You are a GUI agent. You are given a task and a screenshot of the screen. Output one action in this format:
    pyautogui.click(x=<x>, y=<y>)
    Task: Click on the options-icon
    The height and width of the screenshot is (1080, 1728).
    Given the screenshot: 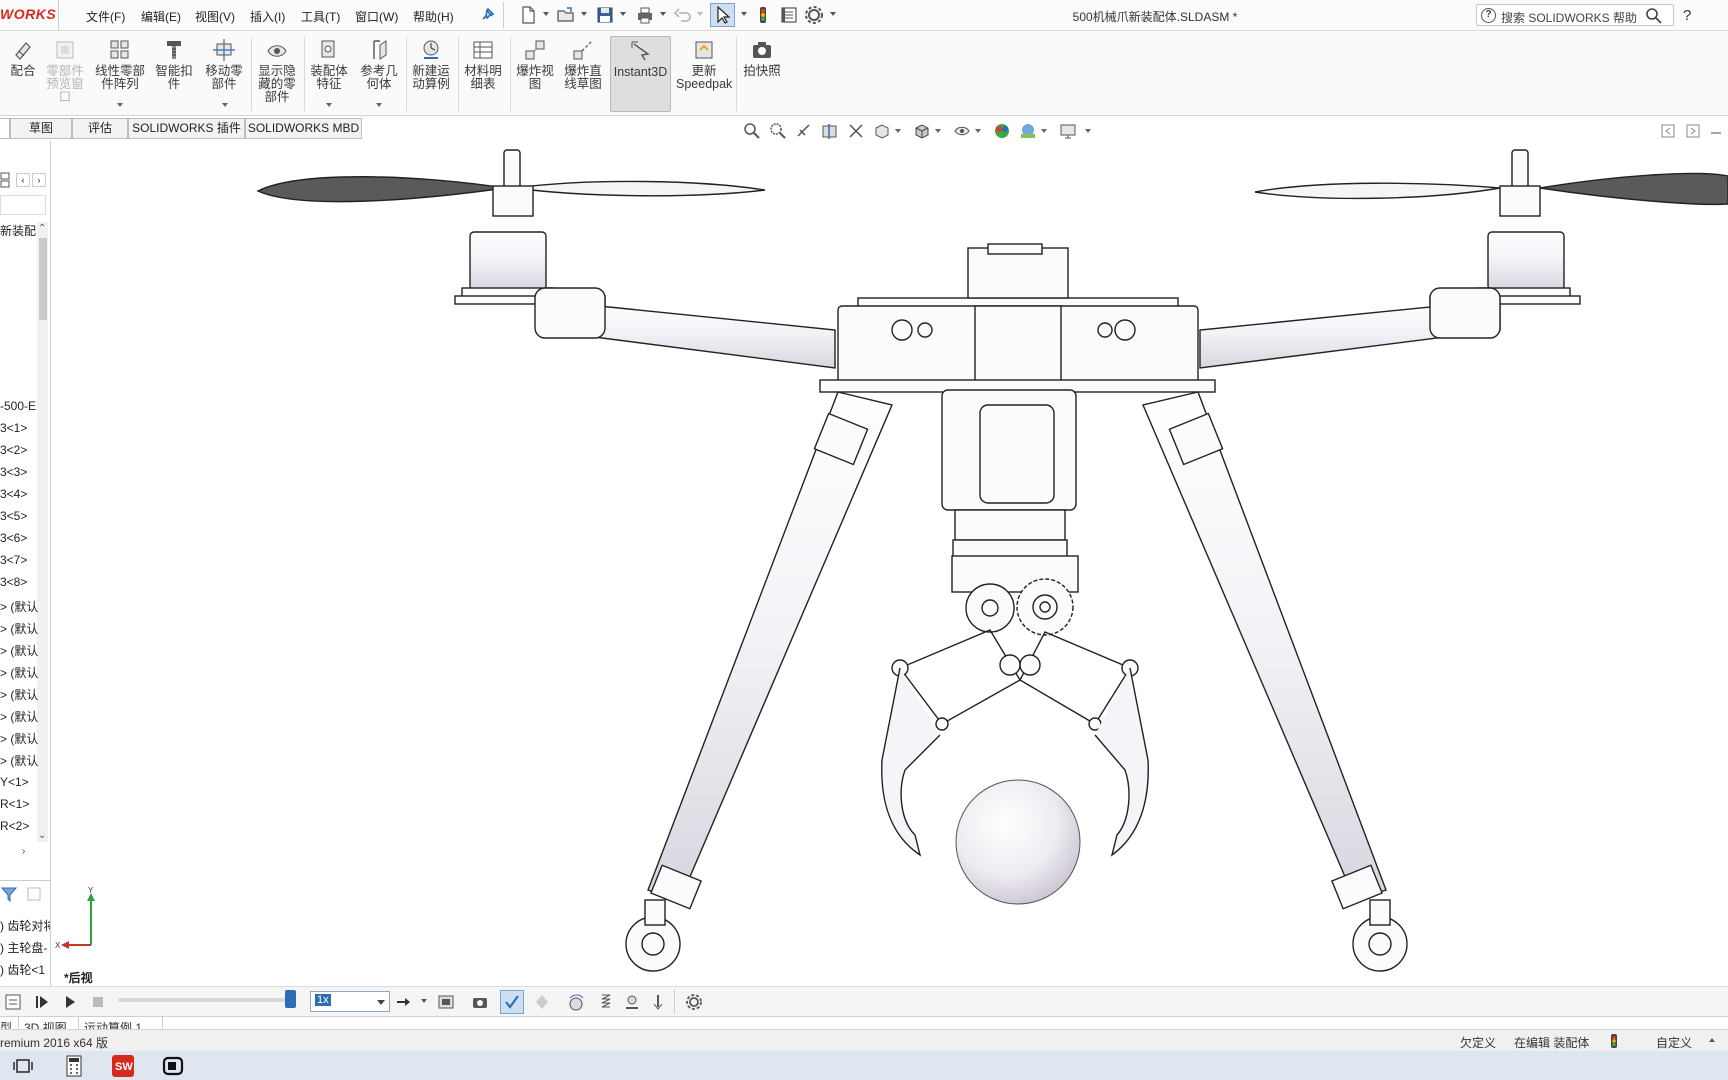 What is the action you would take?
    pyautogui.click(x=814, y=15)
    